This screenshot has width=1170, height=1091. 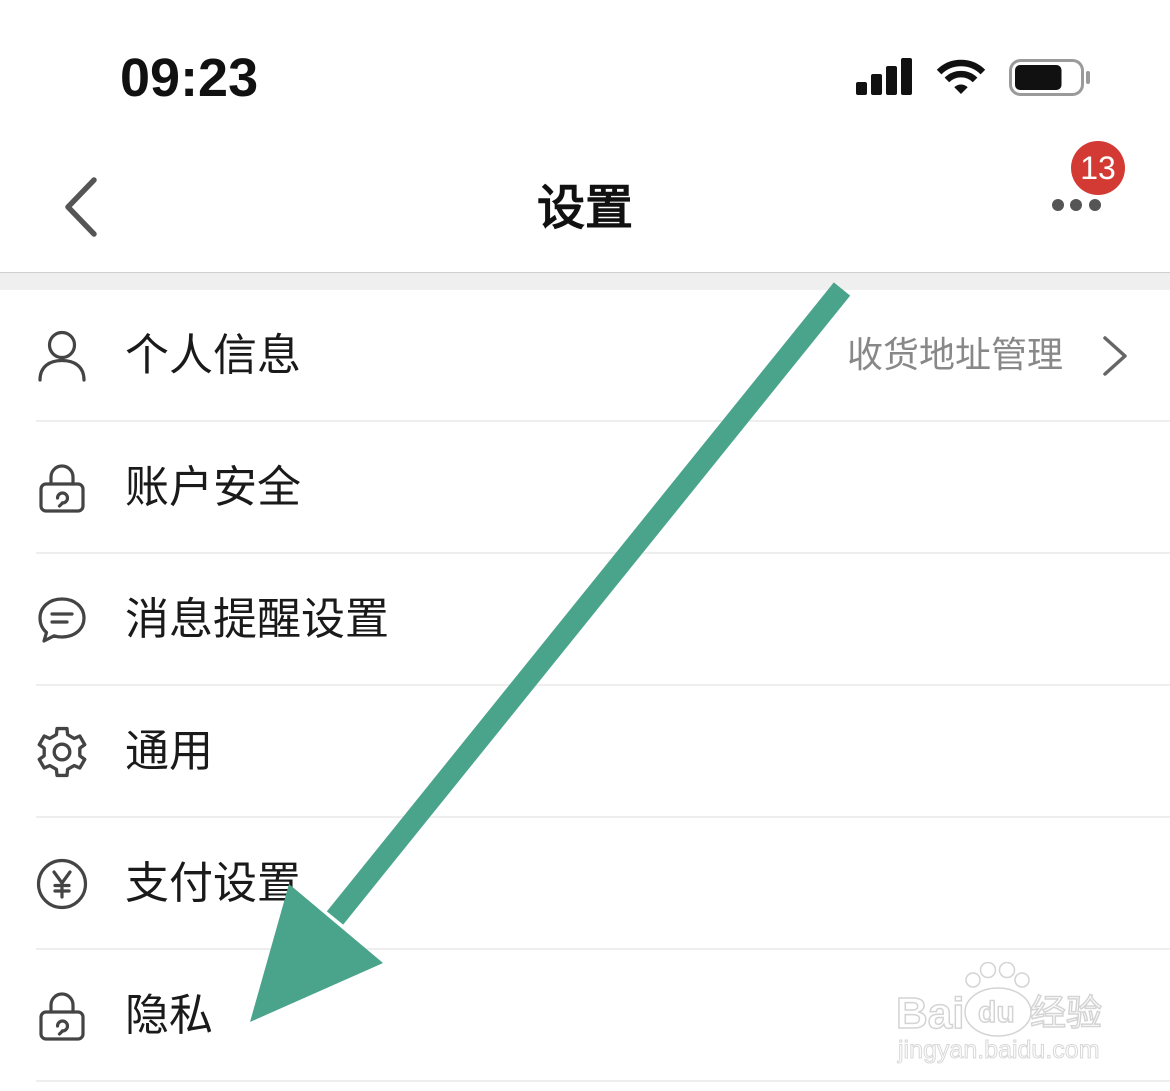 I want to click on settings-row-general: 通用, so click(x=585, y=752).